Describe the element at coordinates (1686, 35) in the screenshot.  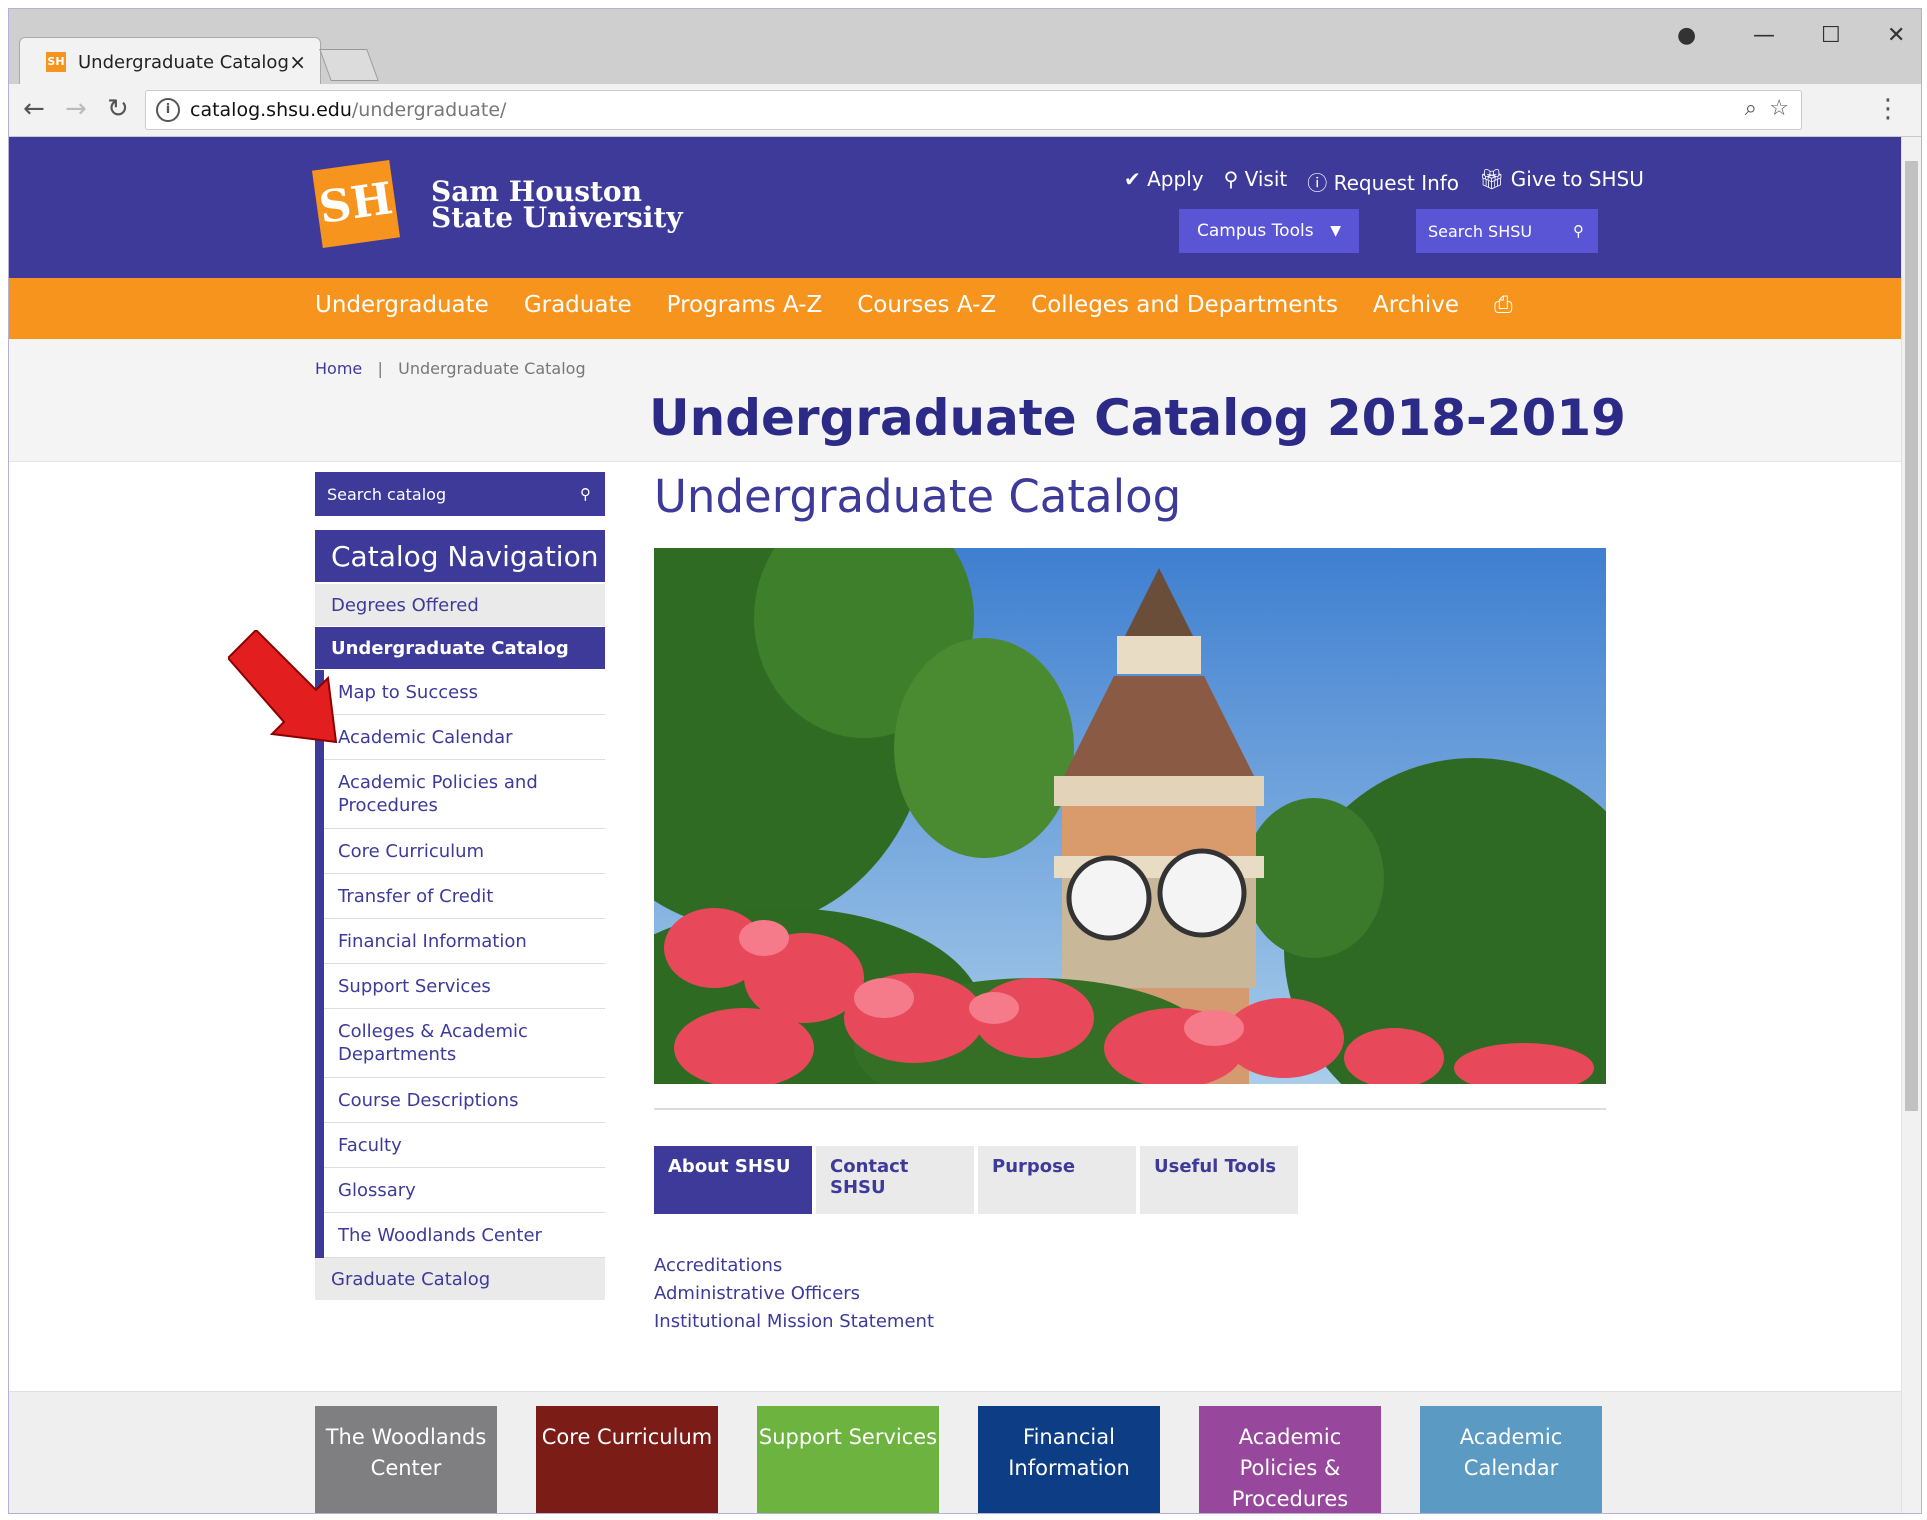
I see `account-icon: ●` at that location.